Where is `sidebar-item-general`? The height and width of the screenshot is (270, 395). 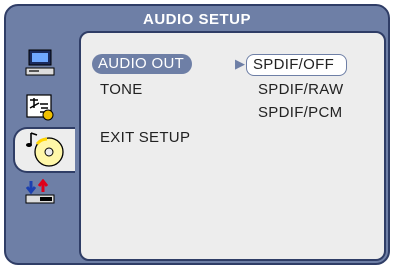 sidebar-item-general is located at coordinates (40, 63).